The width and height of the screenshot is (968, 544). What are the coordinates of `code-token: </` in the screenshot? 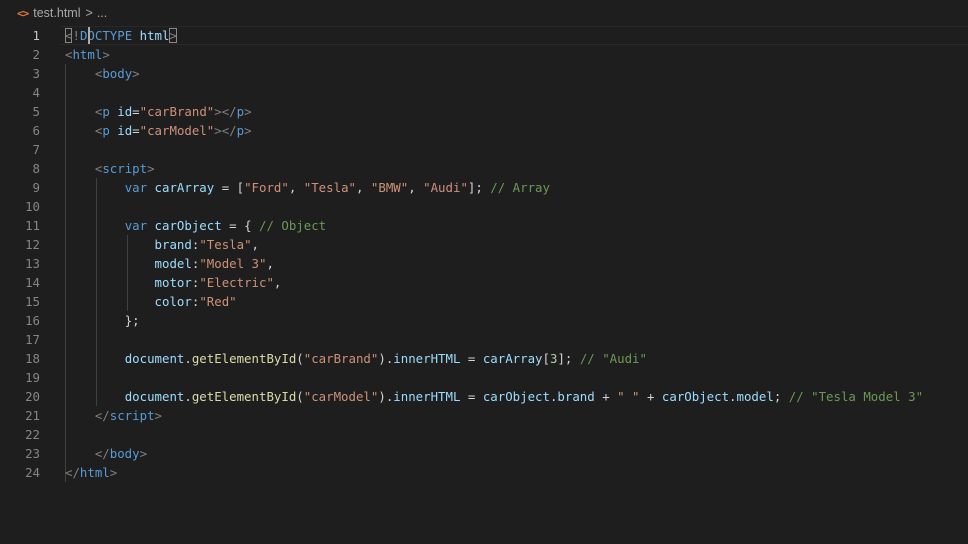 It's located at (72, 472).